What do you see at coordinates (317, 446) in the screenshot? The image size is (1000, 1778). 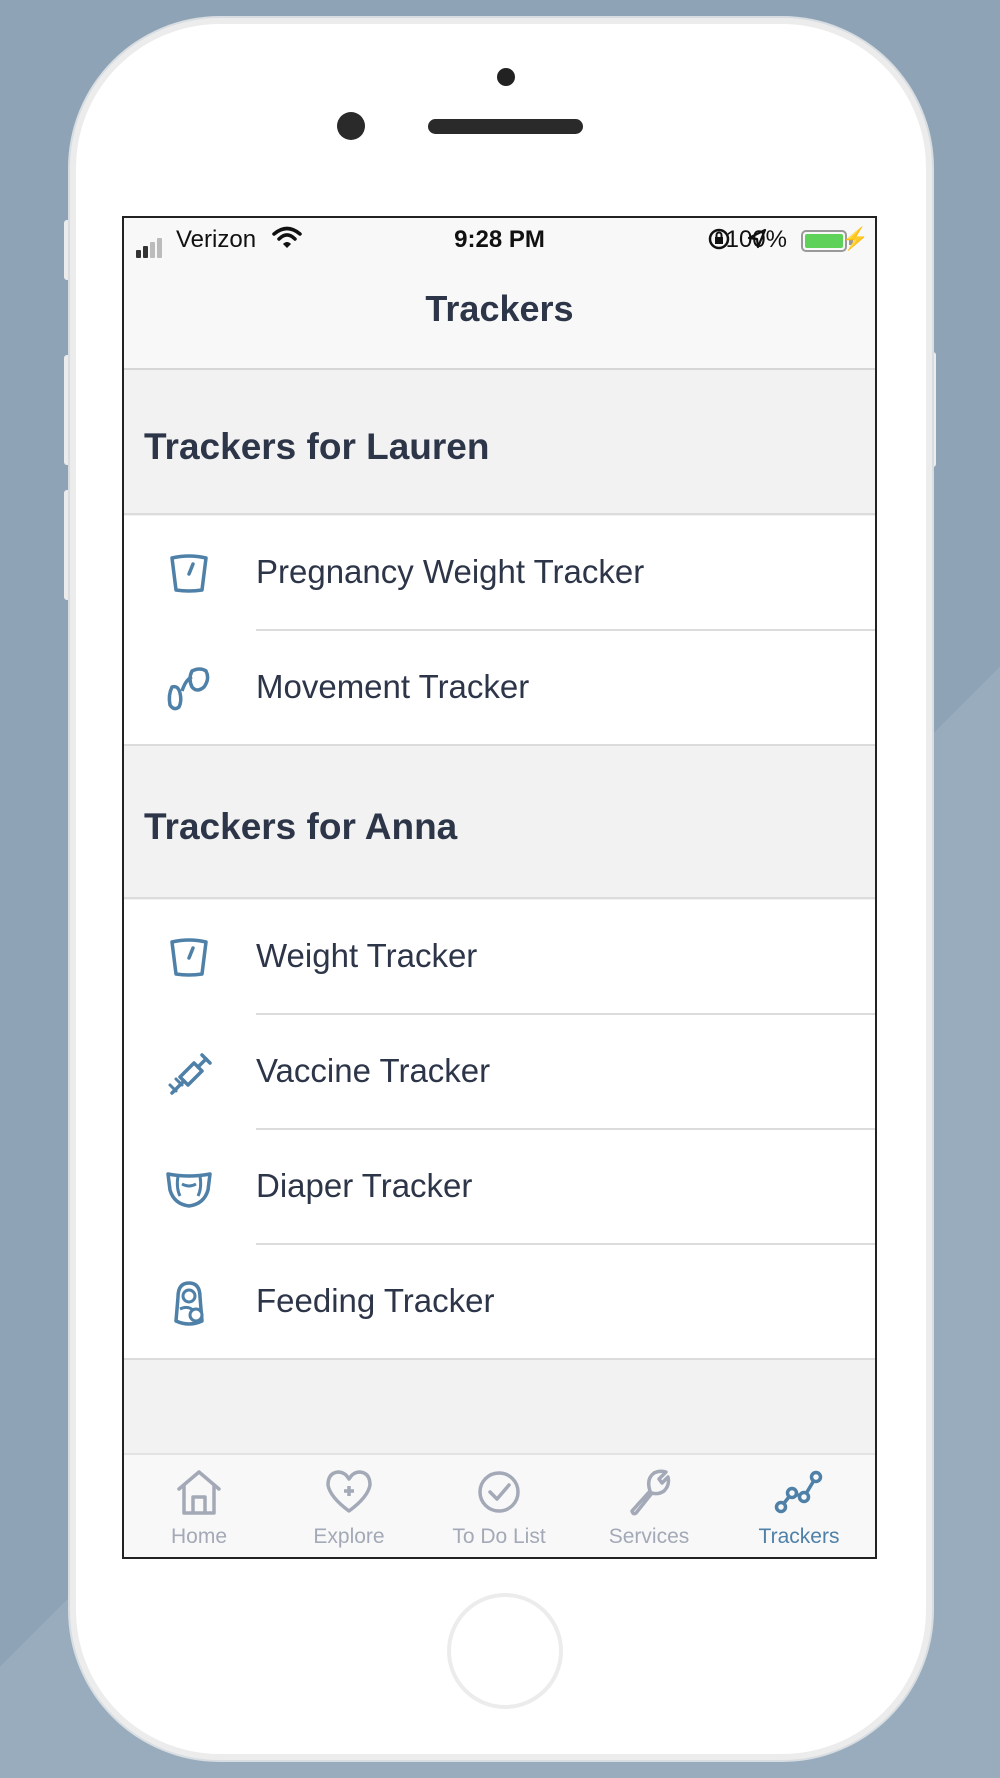 I see `section-title: Trackers for Lauren` at bounding box center [317, 446].